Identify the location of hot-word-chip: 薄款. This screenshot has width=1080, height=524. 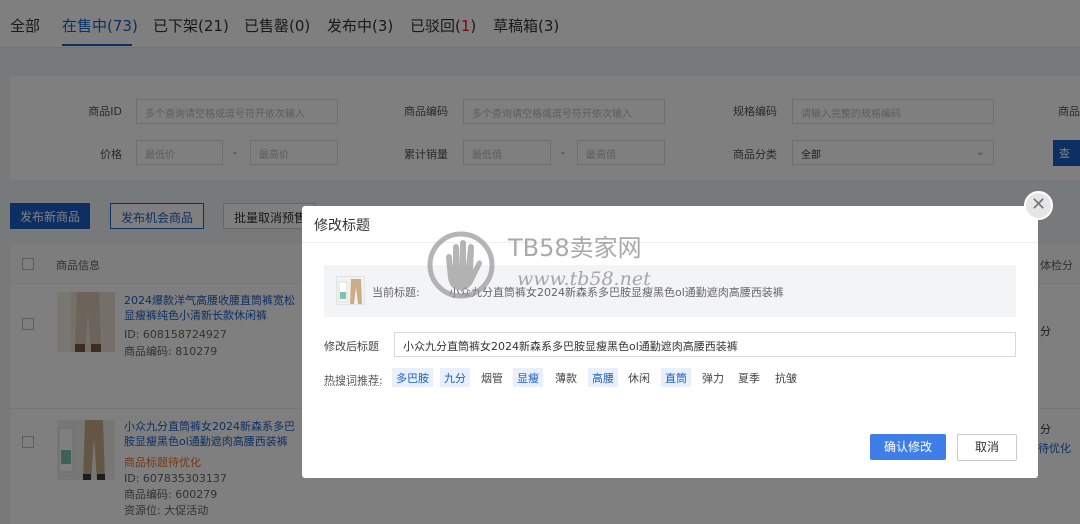
(566, 377).